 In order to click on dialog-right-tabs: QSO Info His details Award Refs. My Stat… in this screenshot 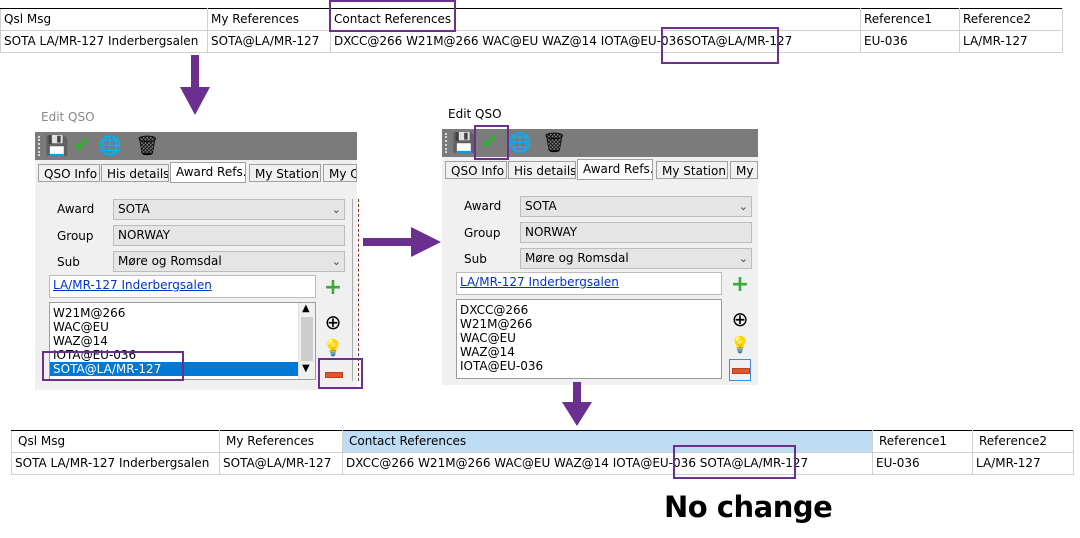, I will do `click(600, 171)`.